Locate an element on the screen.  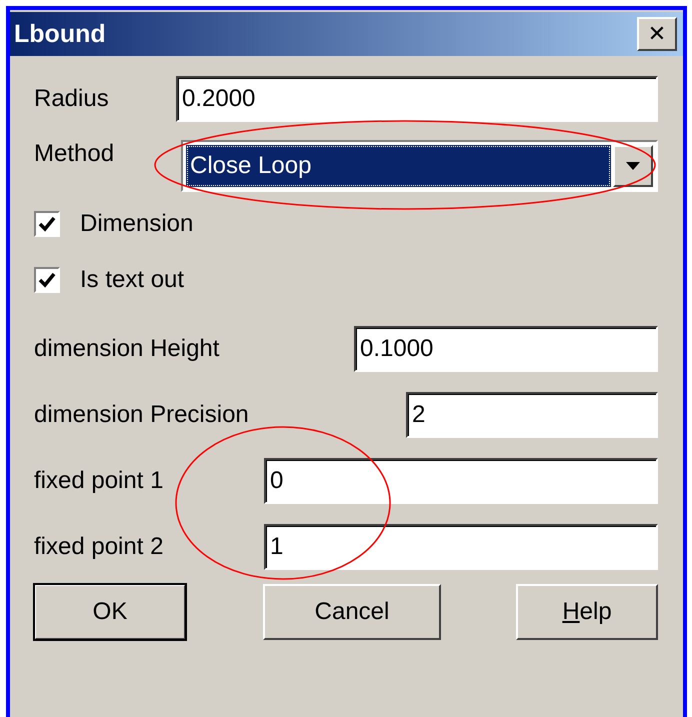
radius-field: 0.2000 is located at coordinates (417, 99).